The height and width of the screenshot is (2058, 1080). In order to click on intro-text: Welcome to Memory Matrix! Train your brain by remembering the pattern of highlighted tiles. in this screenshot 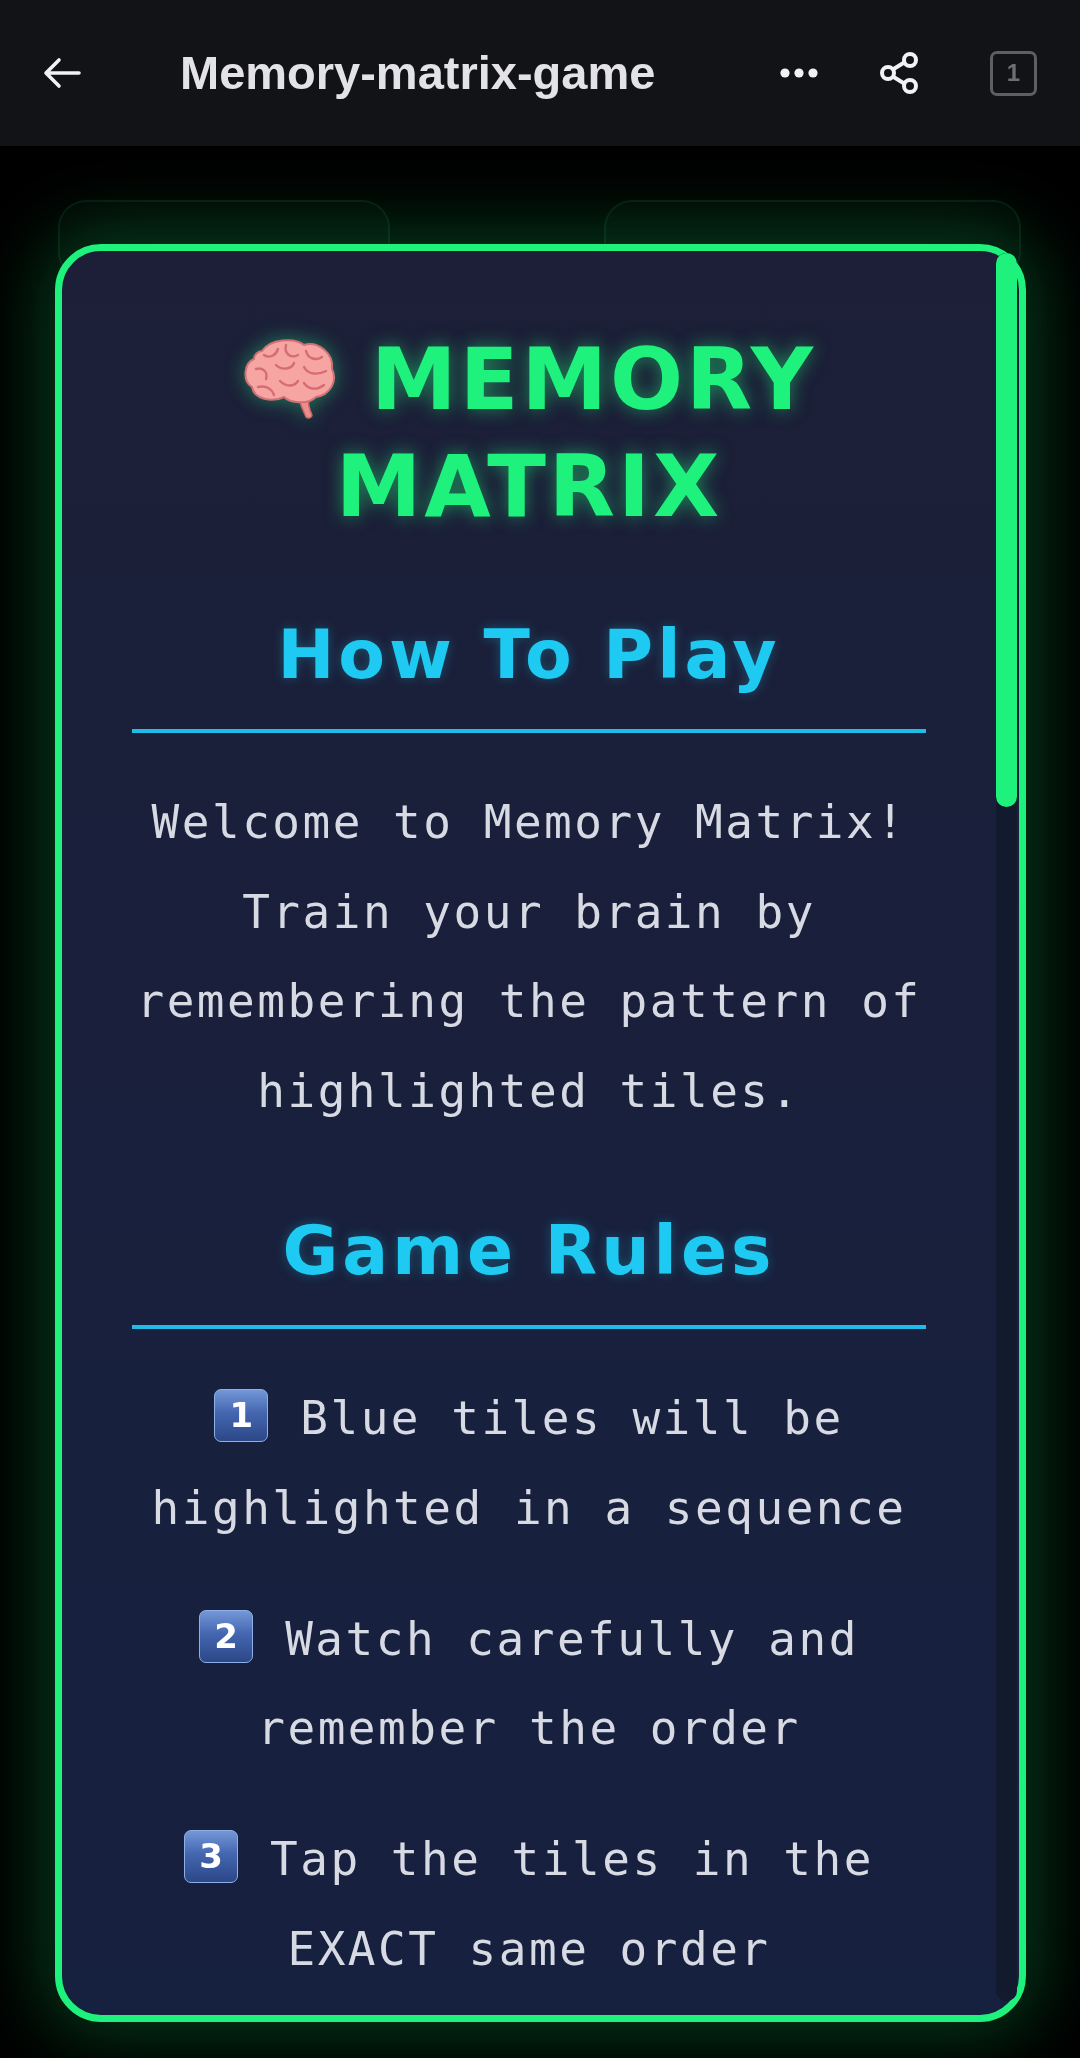, I will do `click(529, 957)`.